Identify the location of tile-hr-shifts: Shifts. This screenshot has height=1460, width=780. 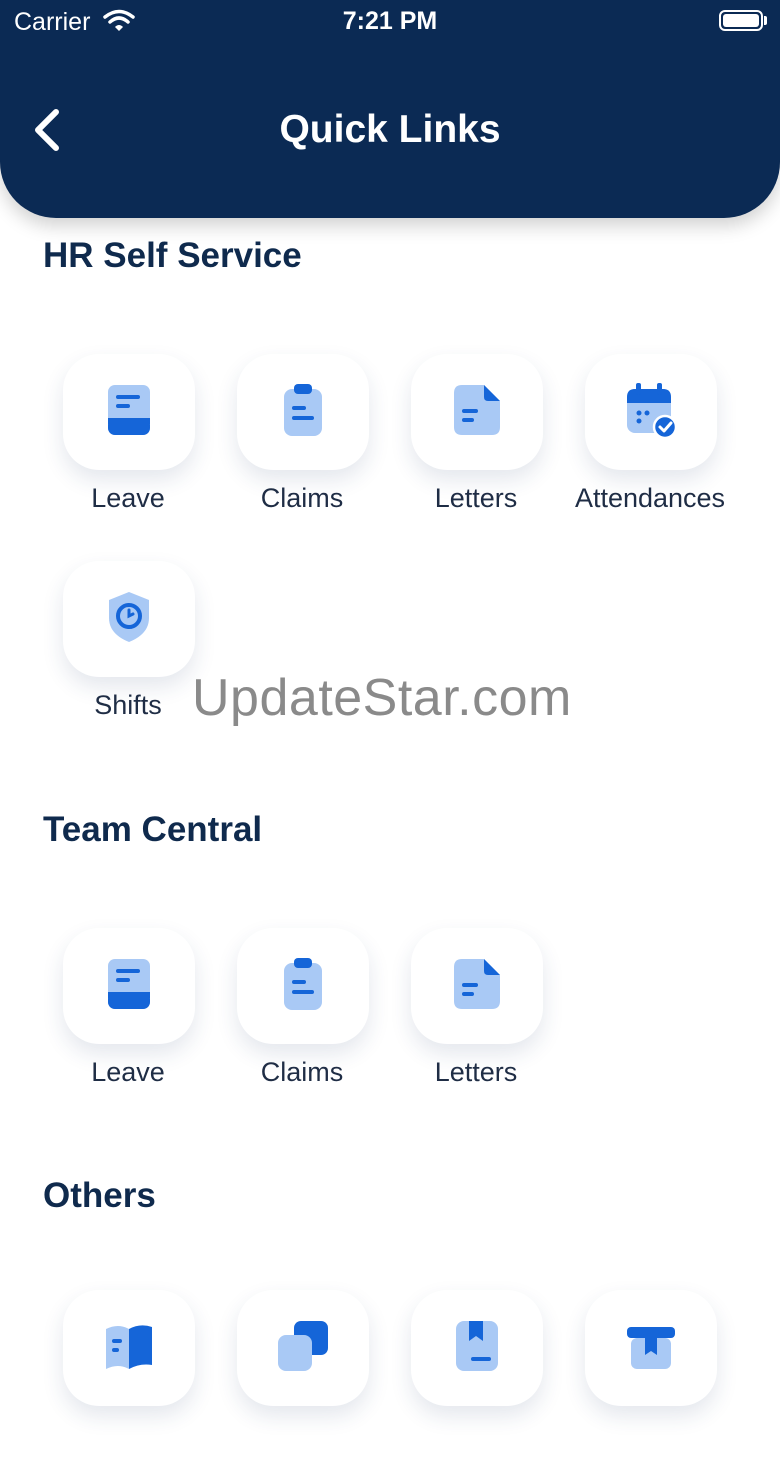
(128, 646).